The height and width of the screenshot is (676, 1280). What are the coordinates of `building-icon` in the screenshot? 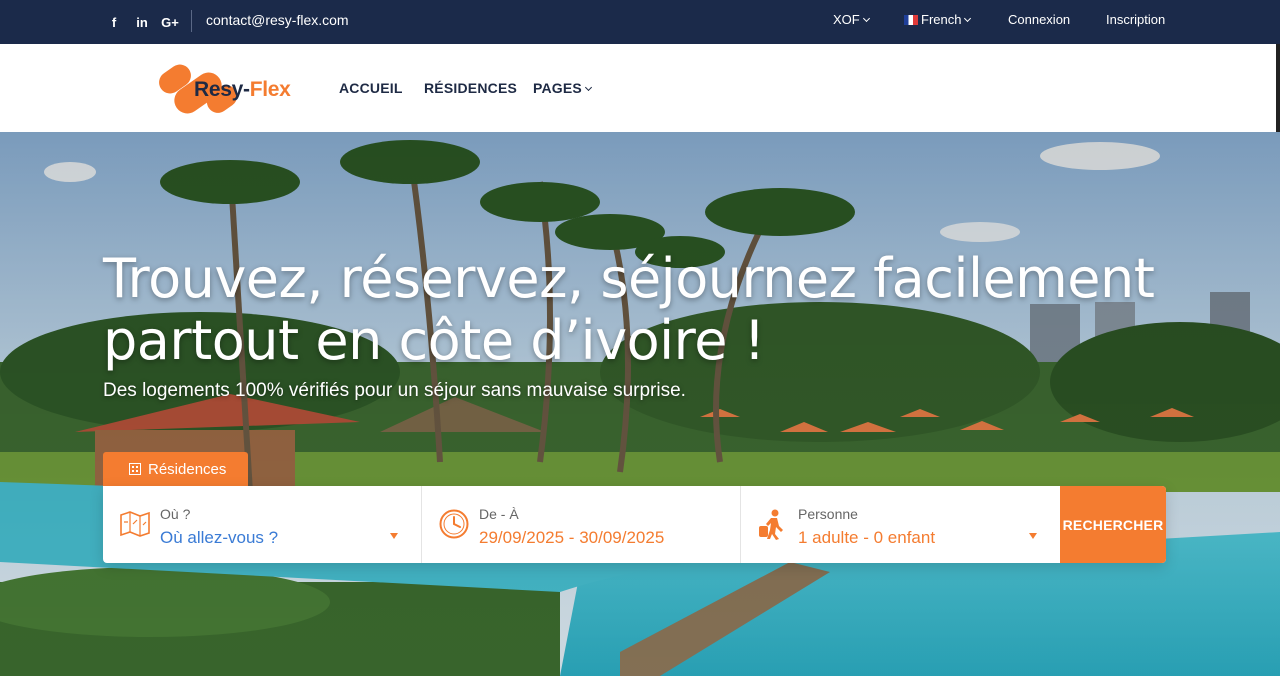 It's located at (135, 469).